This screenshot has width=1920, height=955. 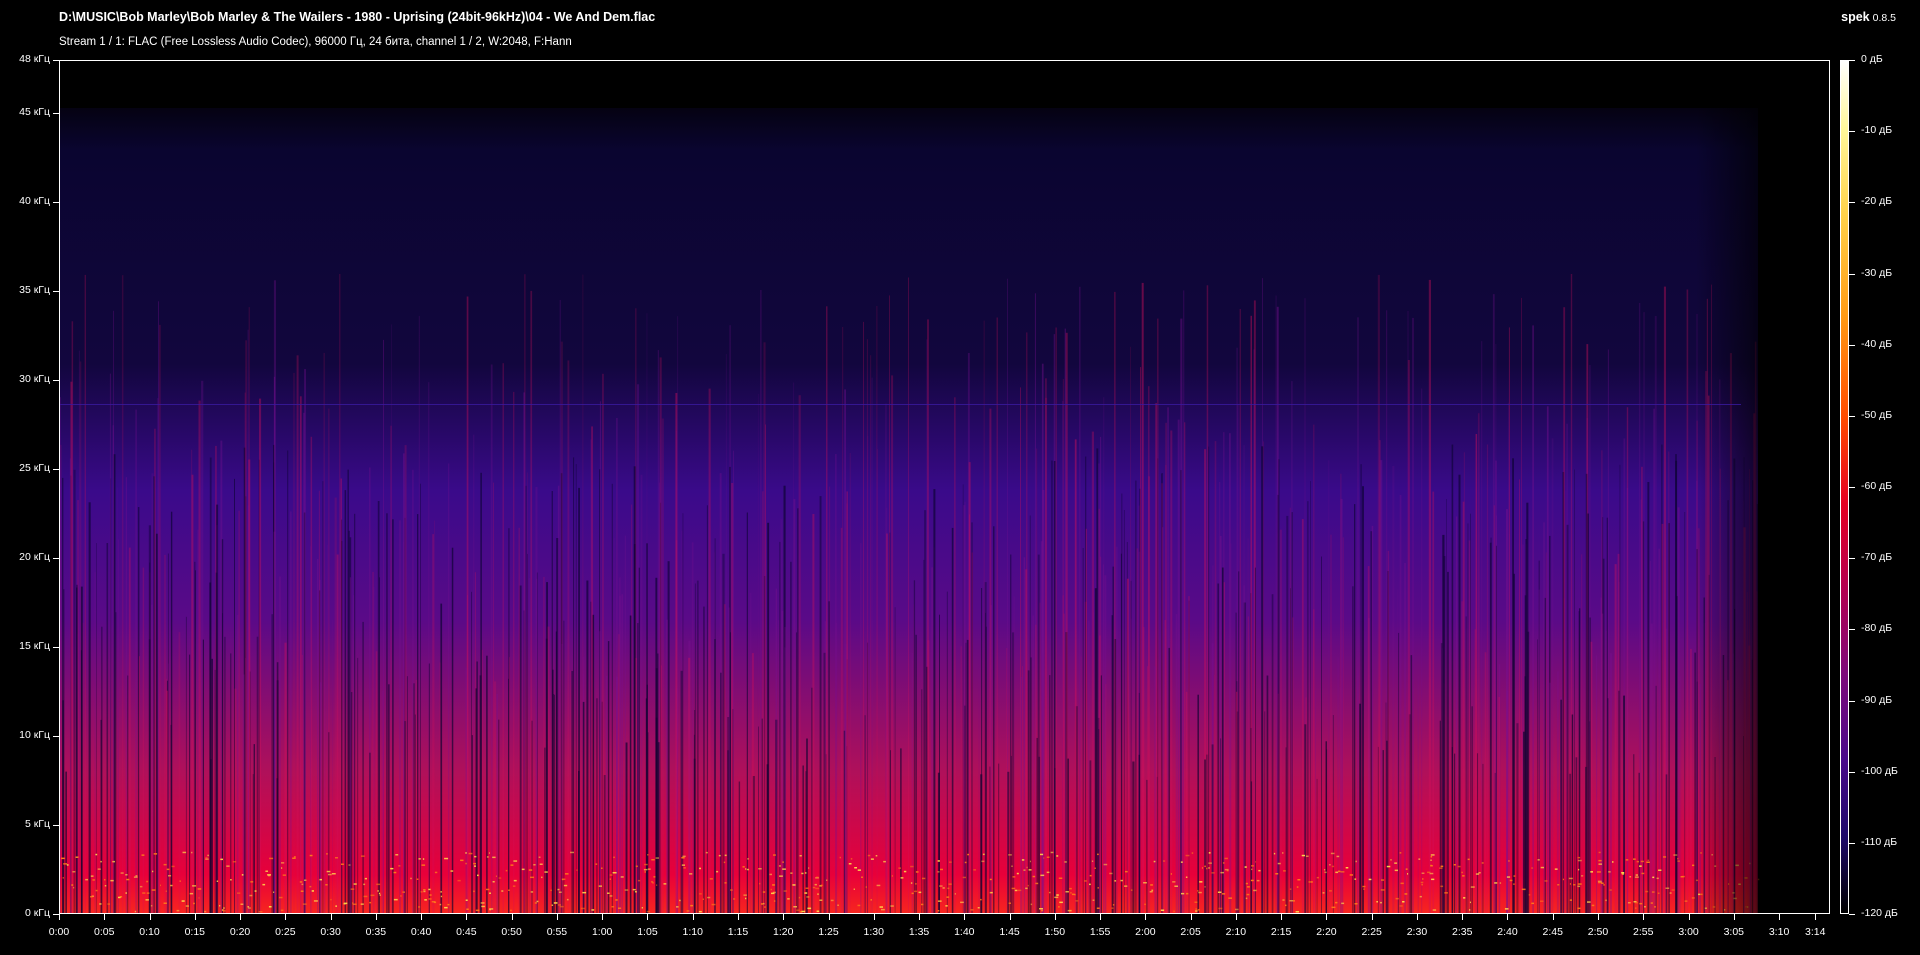 What do you see at coordinates (466, 932) in the screenshot?
I see `time-tick-label: 0:45` at bounding box center [466, 932].